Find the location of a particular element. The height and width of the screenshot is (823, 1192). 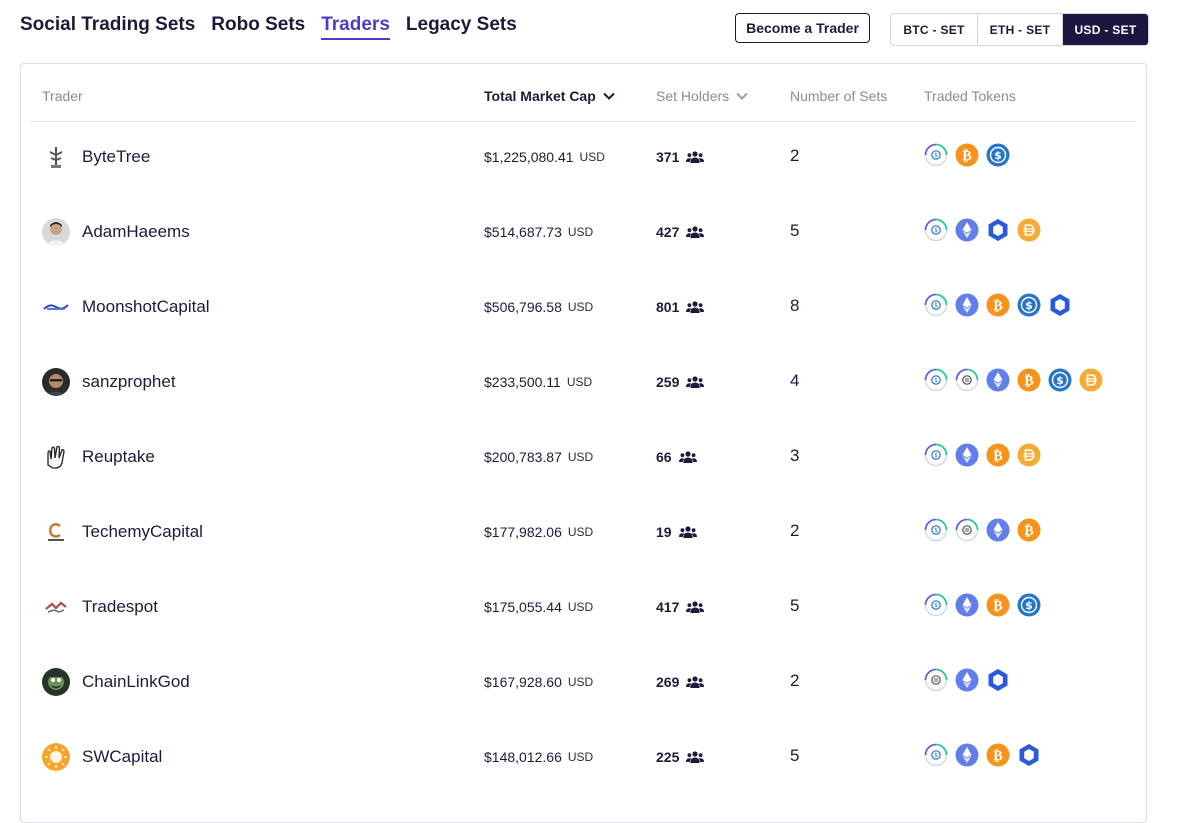

number-of-sets-value: 8 is located at coordinates (795, 305).